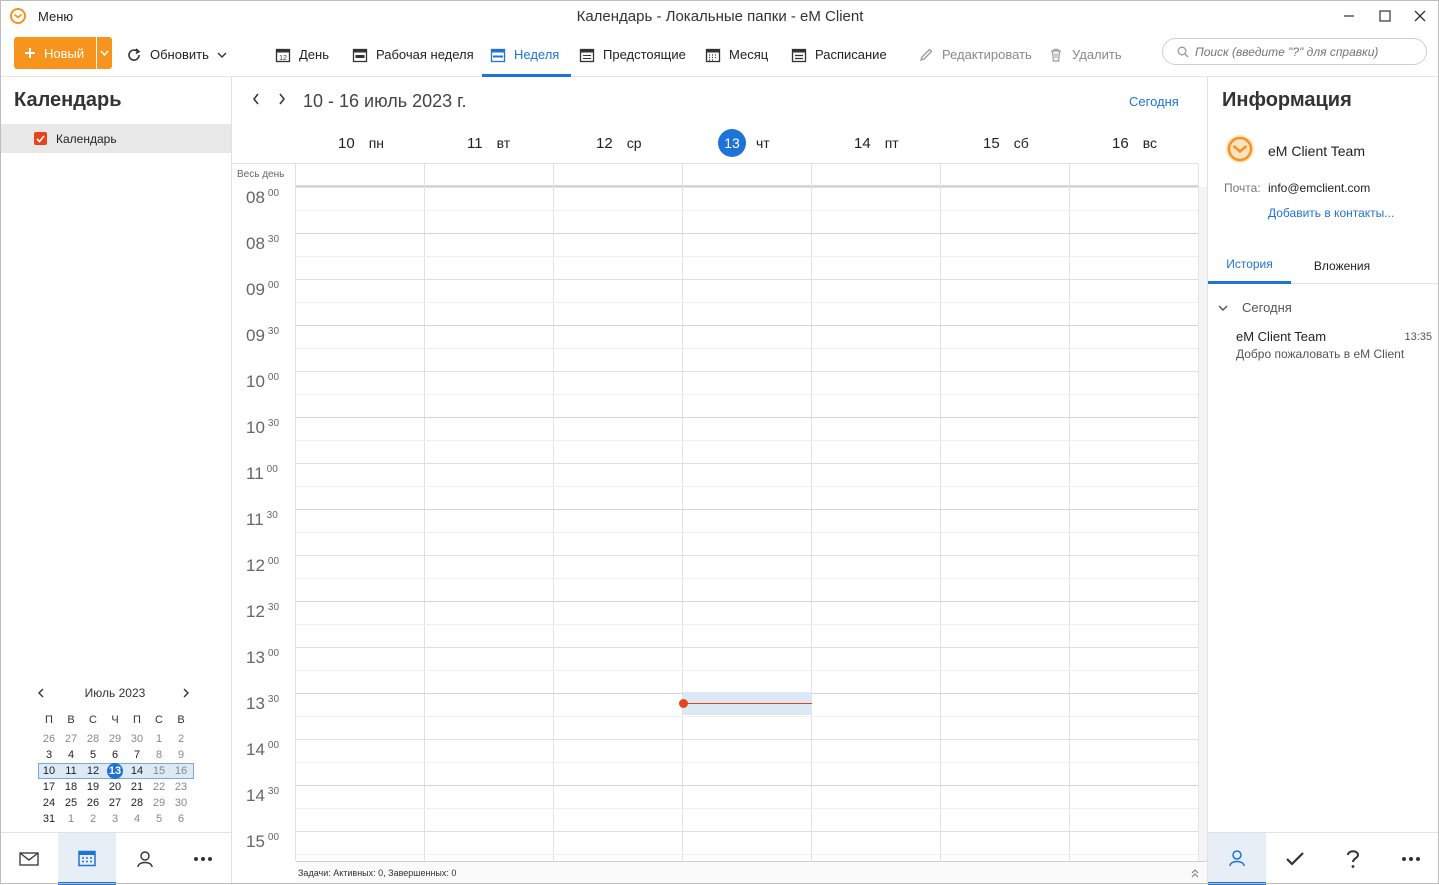 This screenshot has width=1439, height=885. What do you see at coordinates (361, 143) in the screenshot?
I see `day-header: 10 пн` at bounding box center [361, 143].